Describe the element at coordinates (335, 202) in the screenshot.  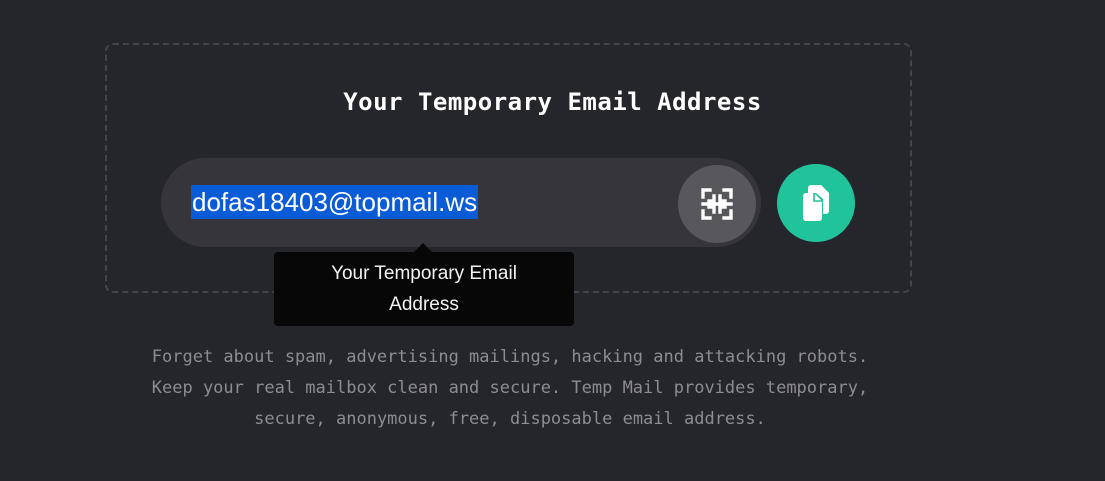
I see `email-address-text: dofas18403@topmail.ws` at that location.